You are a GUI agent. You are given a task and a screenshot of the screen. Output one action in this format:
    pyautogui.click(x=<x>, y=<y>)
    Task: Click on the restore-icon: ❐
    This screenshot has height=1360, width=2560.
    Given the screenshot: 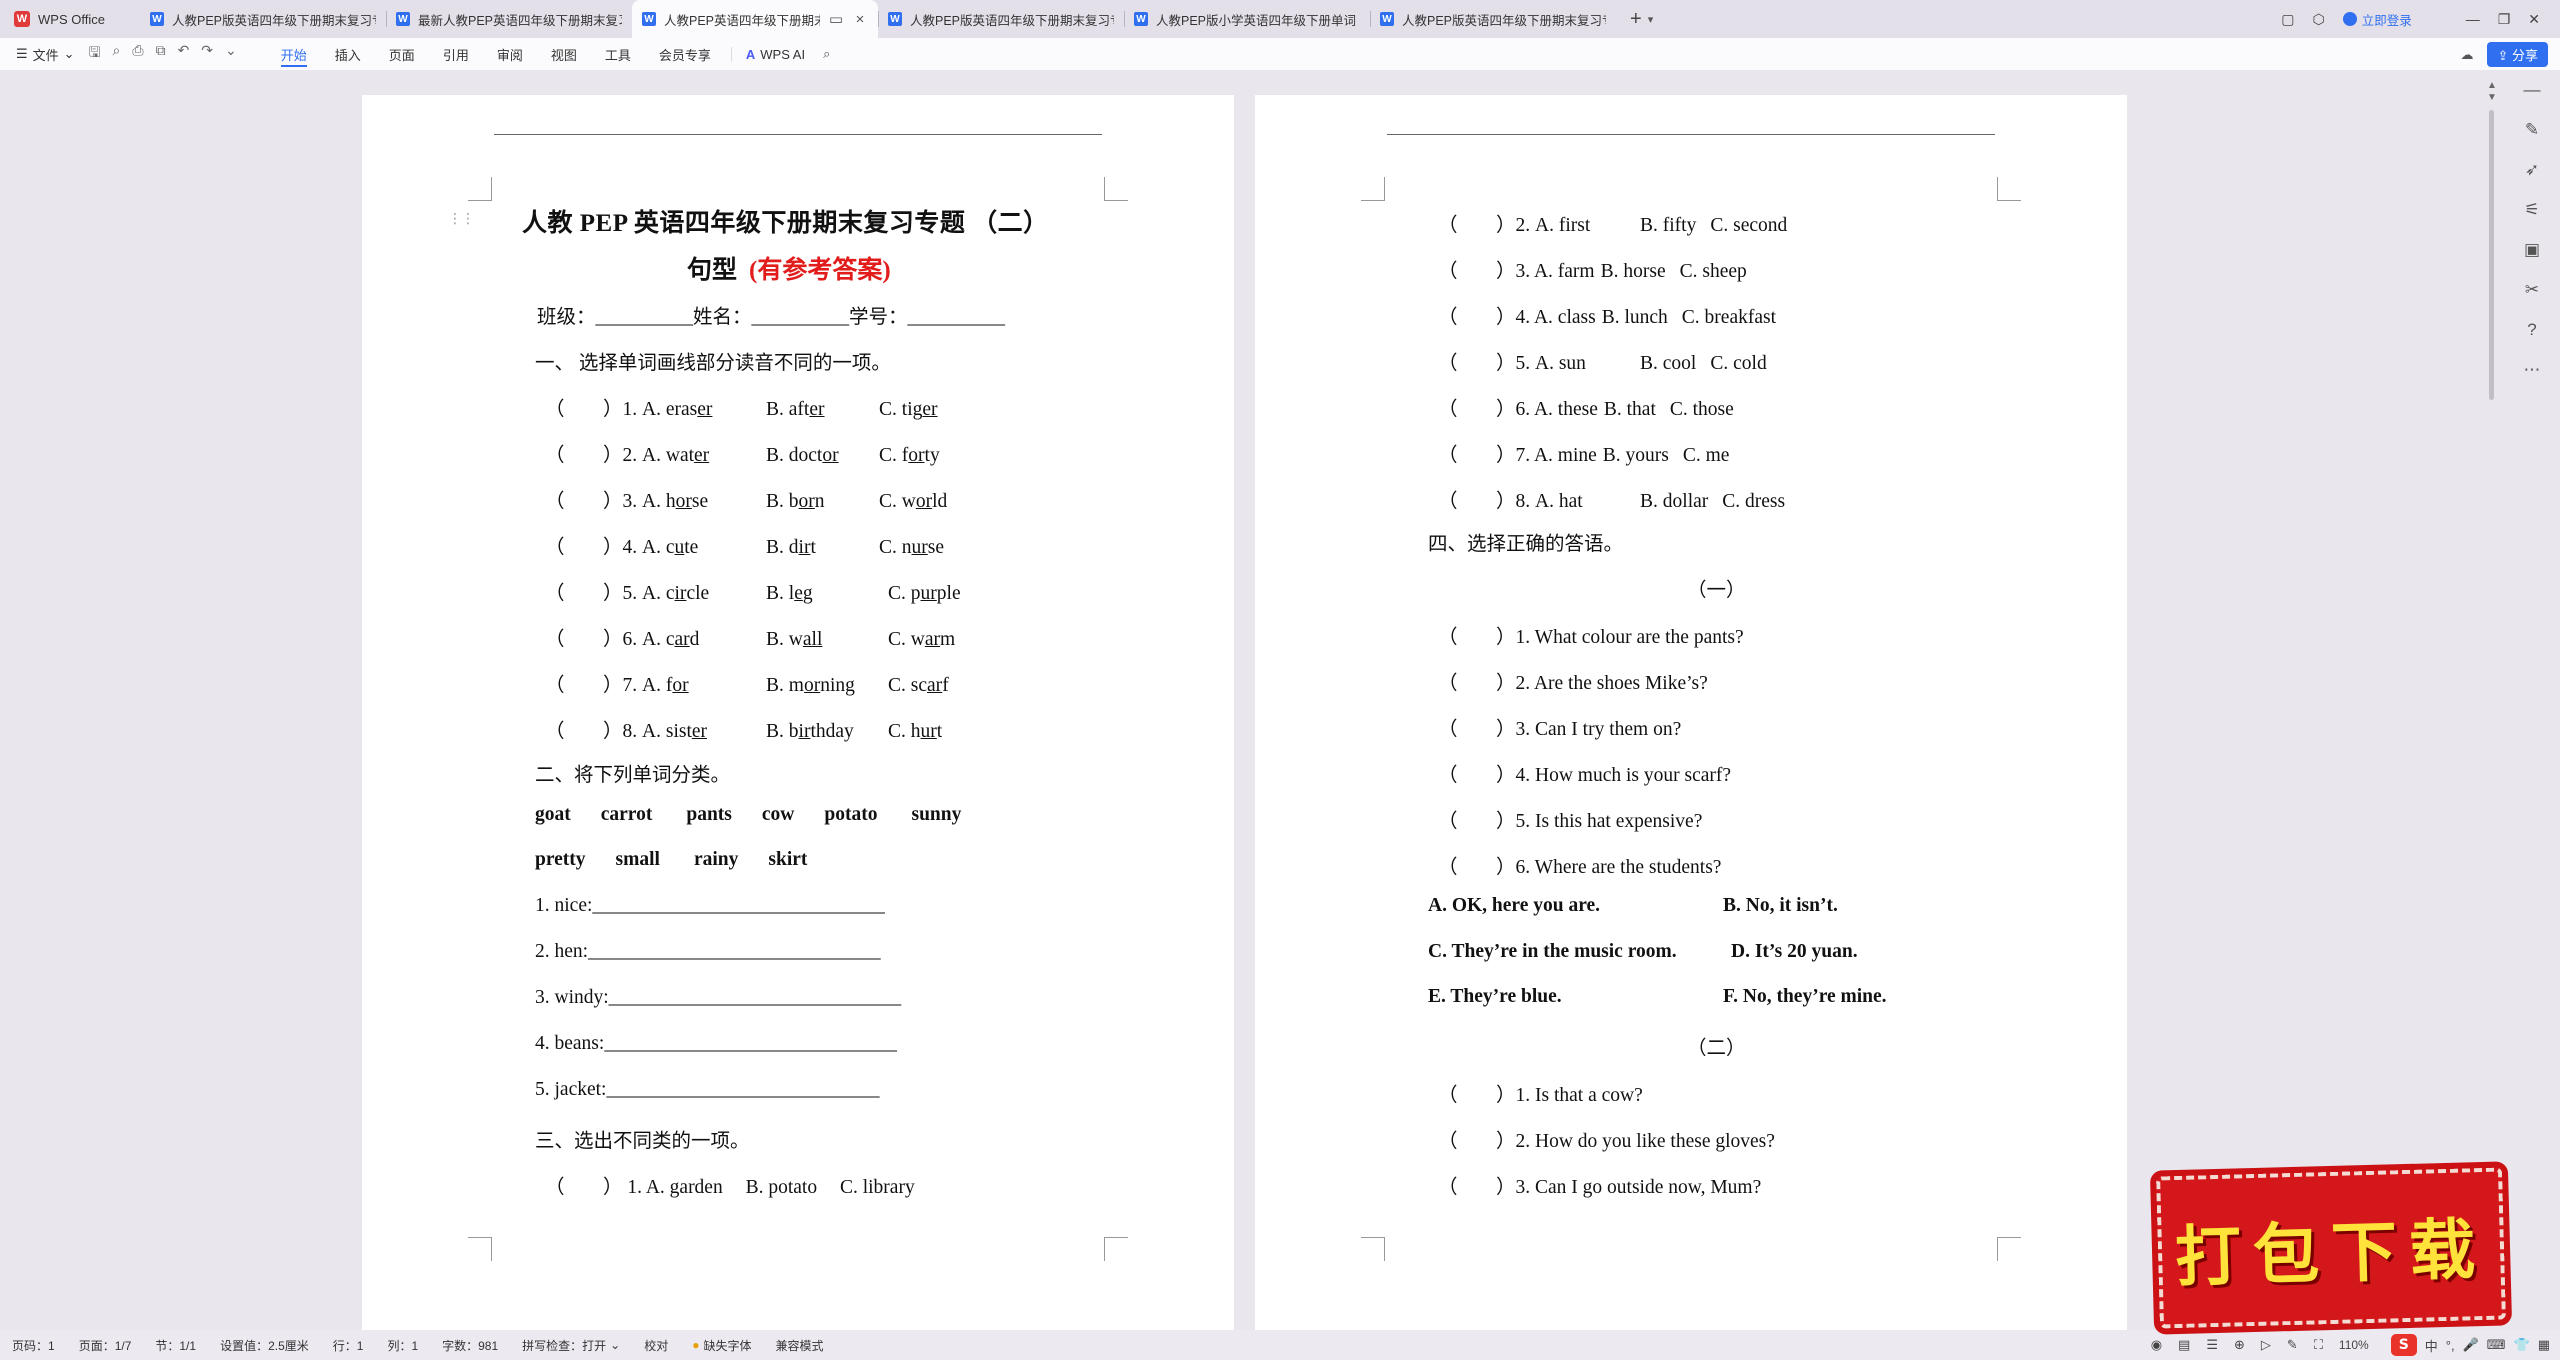 What is the action you would take?
    pyautogui.click(x=2504, y=19)
    